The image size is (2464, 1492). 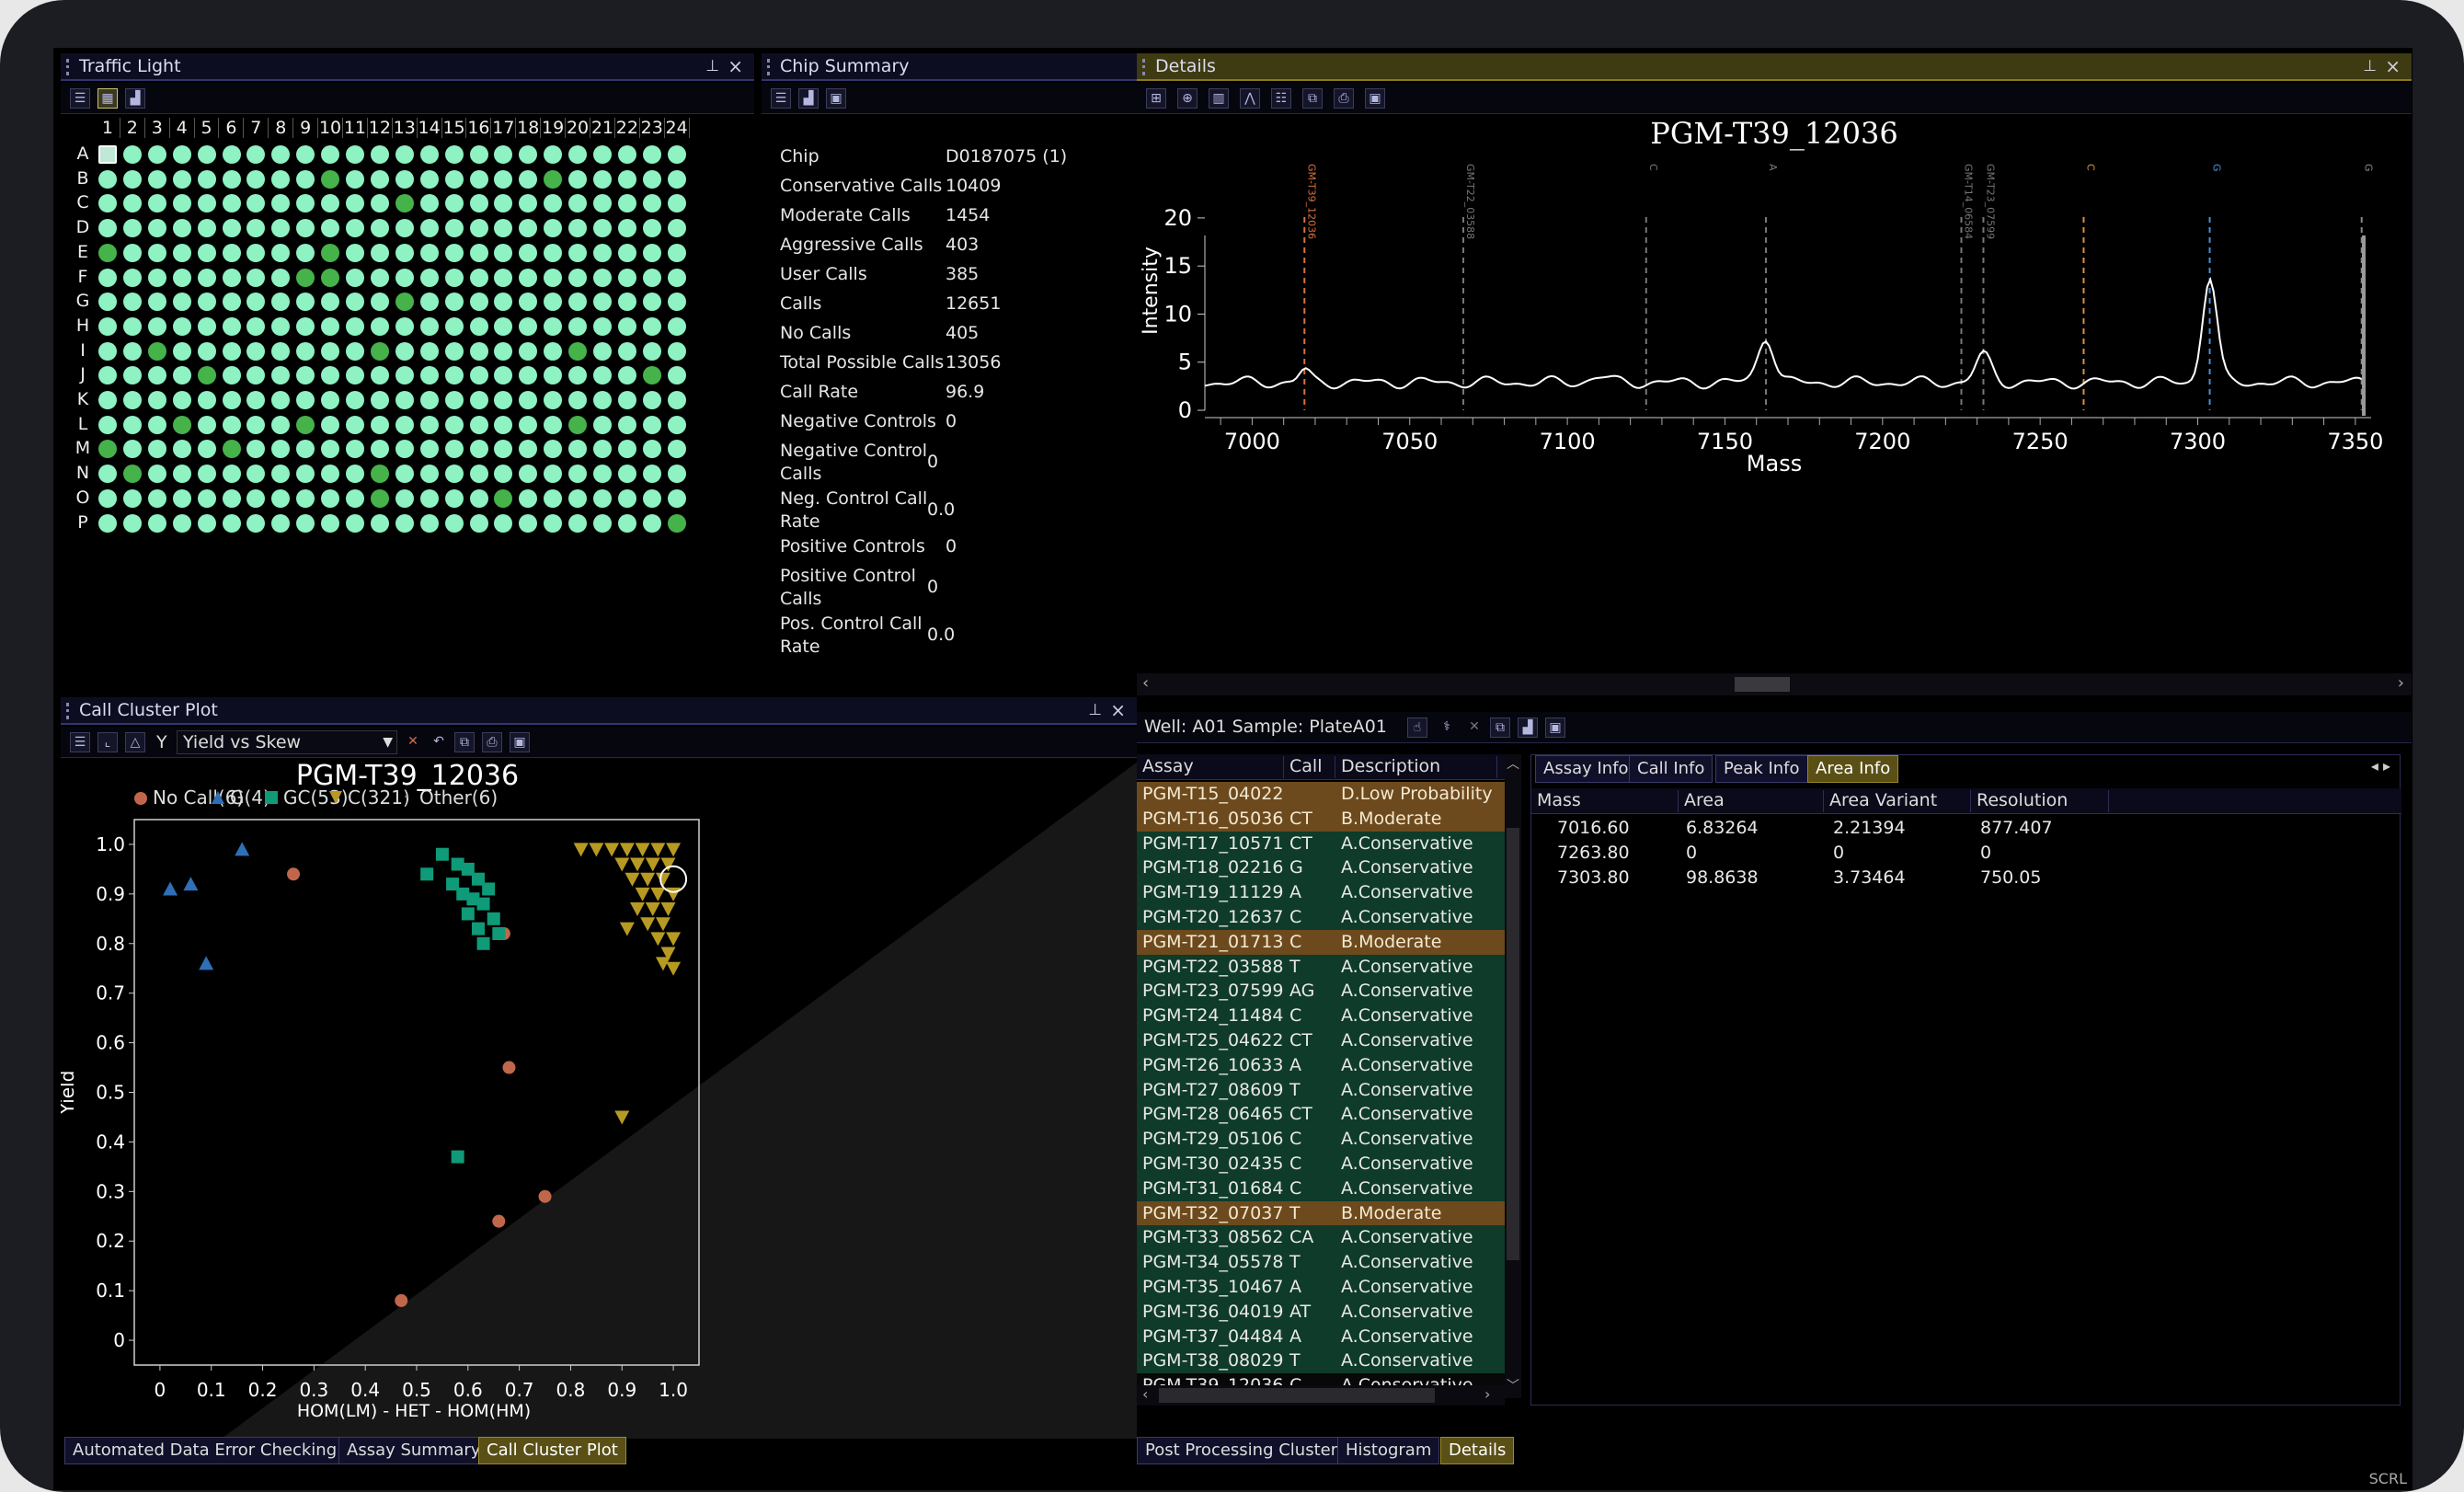 I want to click on column-header-resolution: Resolution, so click(x=2040, y=801).